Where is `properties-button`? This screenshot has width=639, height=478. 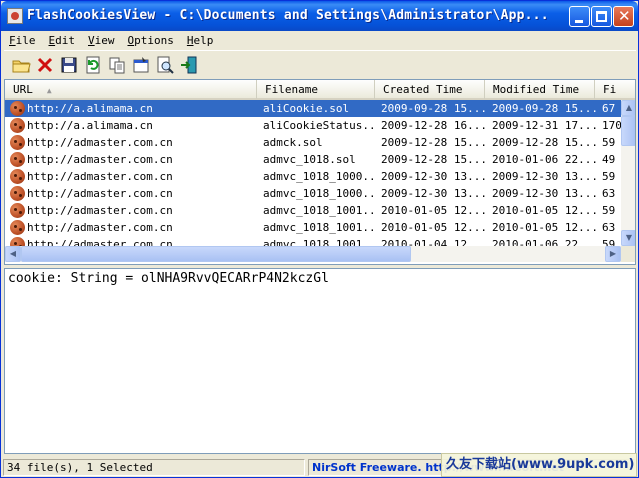 properties-button is located at coordinates (141, 65).